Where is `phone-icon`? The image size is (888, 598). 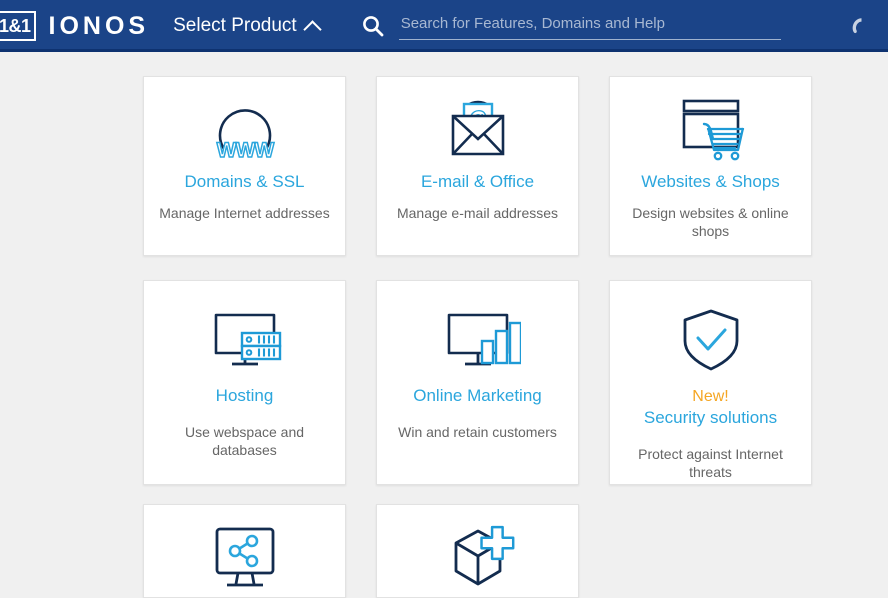 phone-icon is located at coordinates (856, 26).